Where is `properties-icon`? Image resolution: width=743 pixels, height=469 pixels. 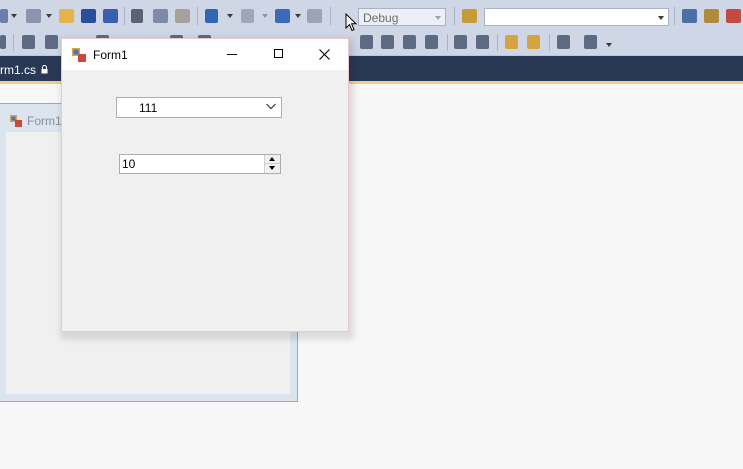 properties-icon is located at coordinates (711, 16).